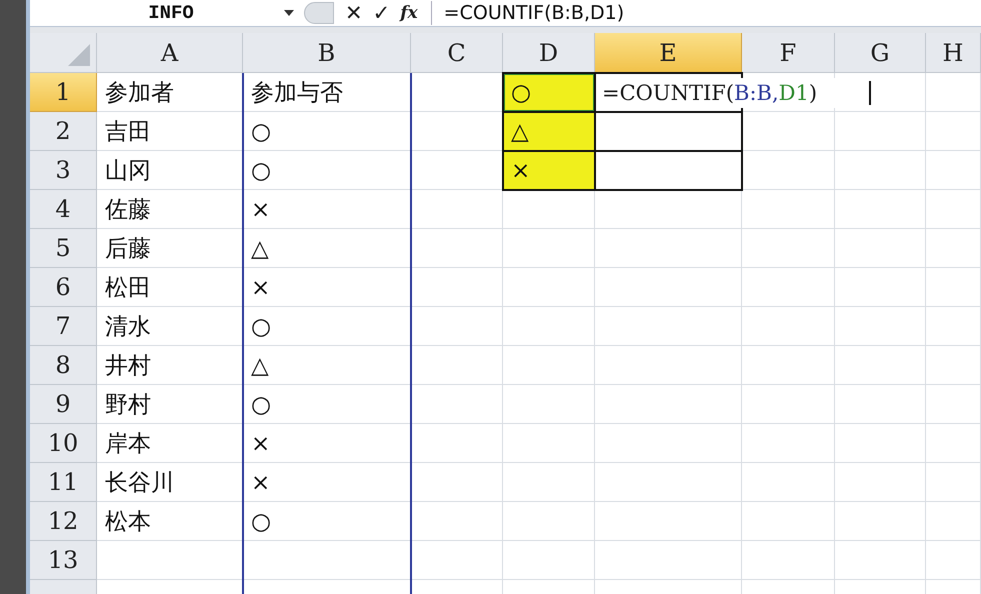 The image size is (981, 594). I want to click on name-box: INFO, so click(155, 13).